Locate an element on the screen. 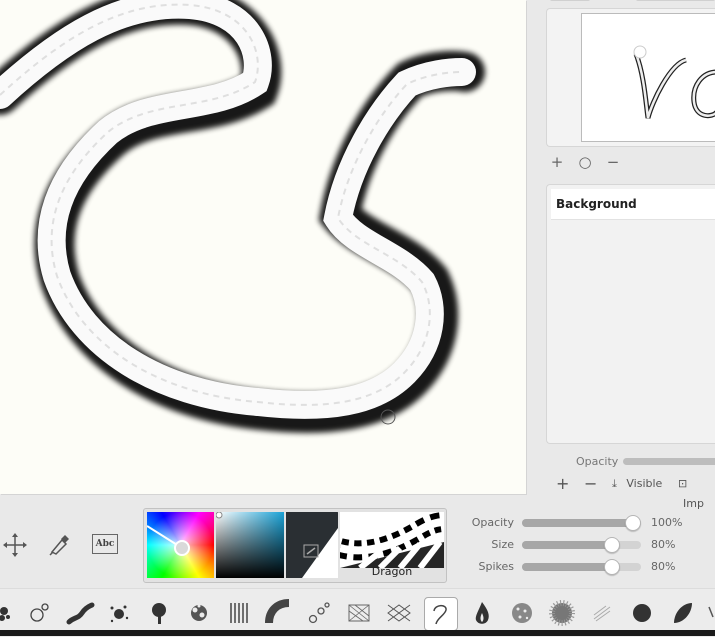 This screenshot has width=715, height=637. import-button: ⊡ Imp is located at coordinates (696, 494).